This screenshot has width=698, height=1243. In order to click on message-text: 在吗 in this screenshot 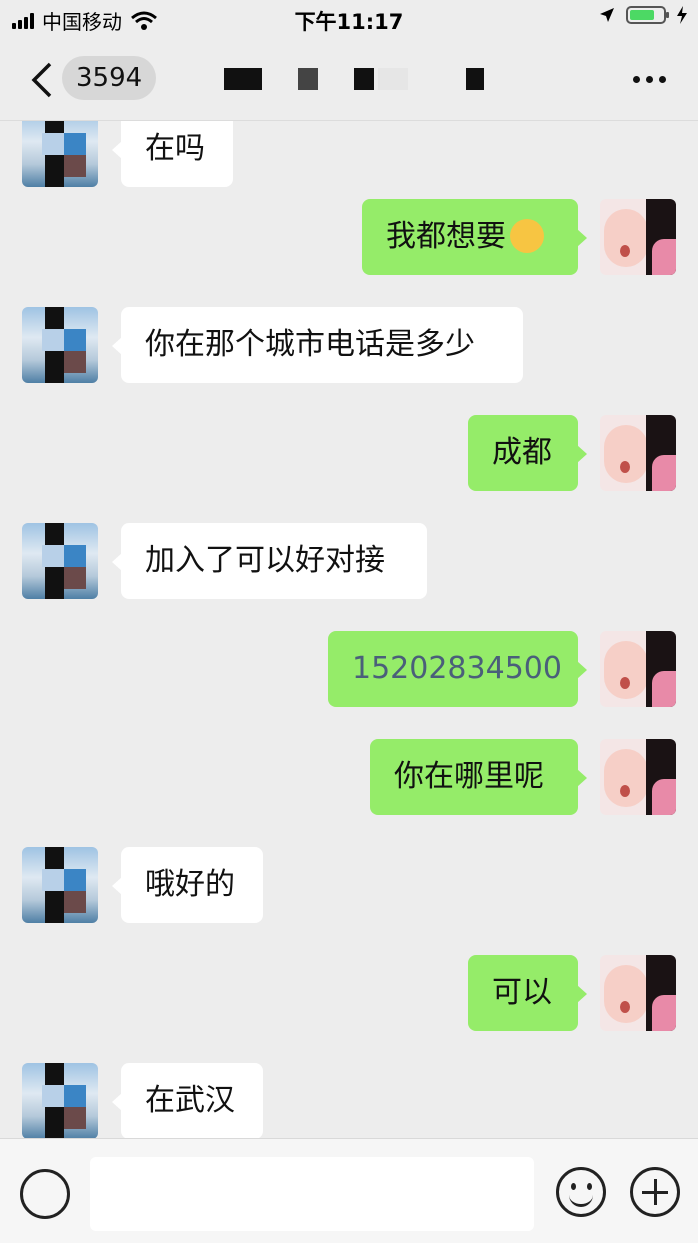, I will do `click(175, 148)`.